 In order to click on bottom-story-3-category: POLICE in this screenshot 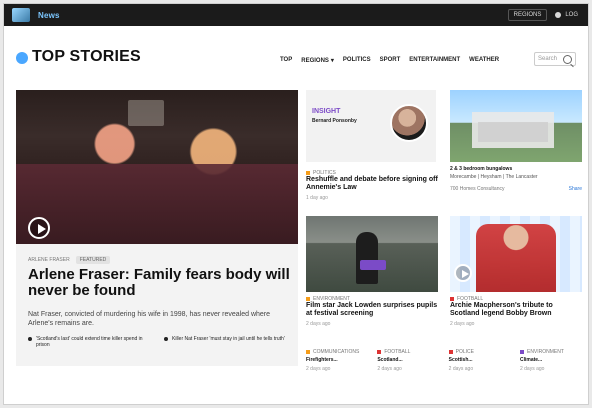, I will do `click(464, 352)`.